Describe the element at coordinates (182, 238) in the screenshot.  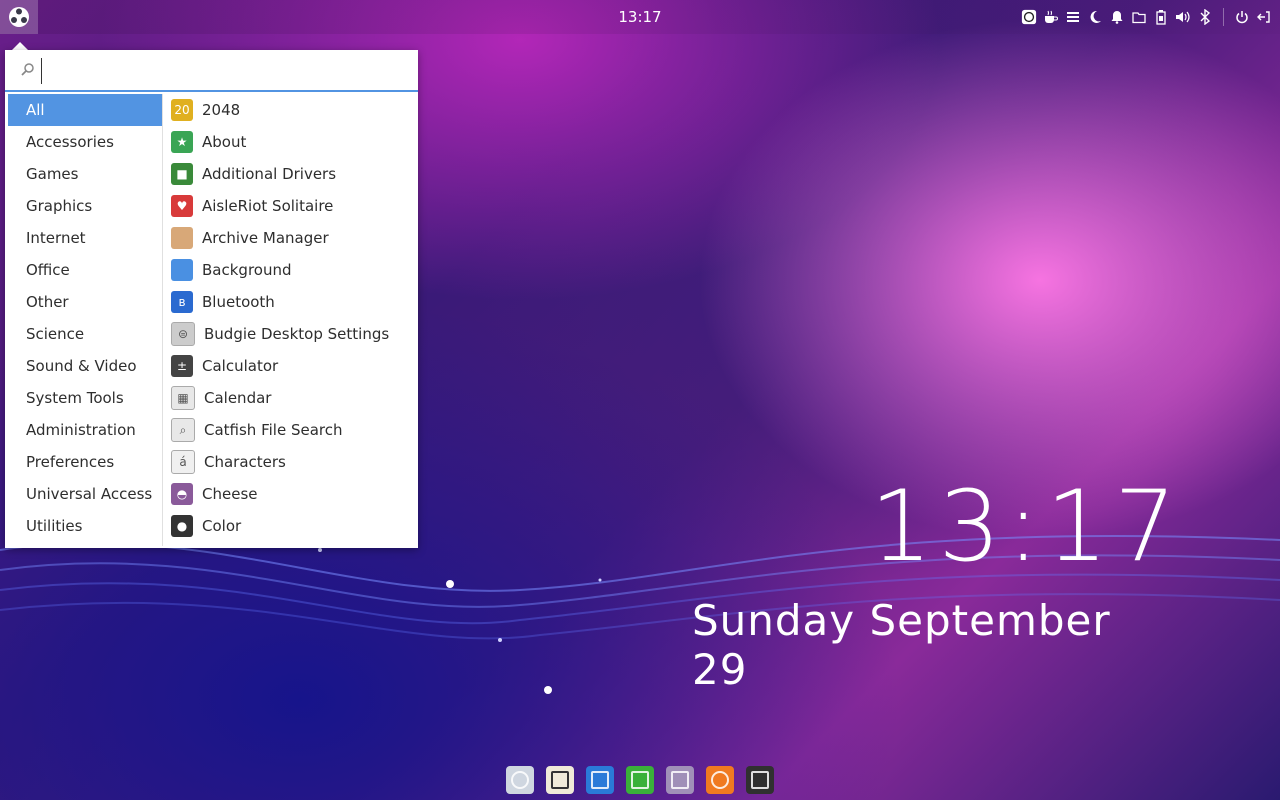
I see `archive-box-icon` at that location.